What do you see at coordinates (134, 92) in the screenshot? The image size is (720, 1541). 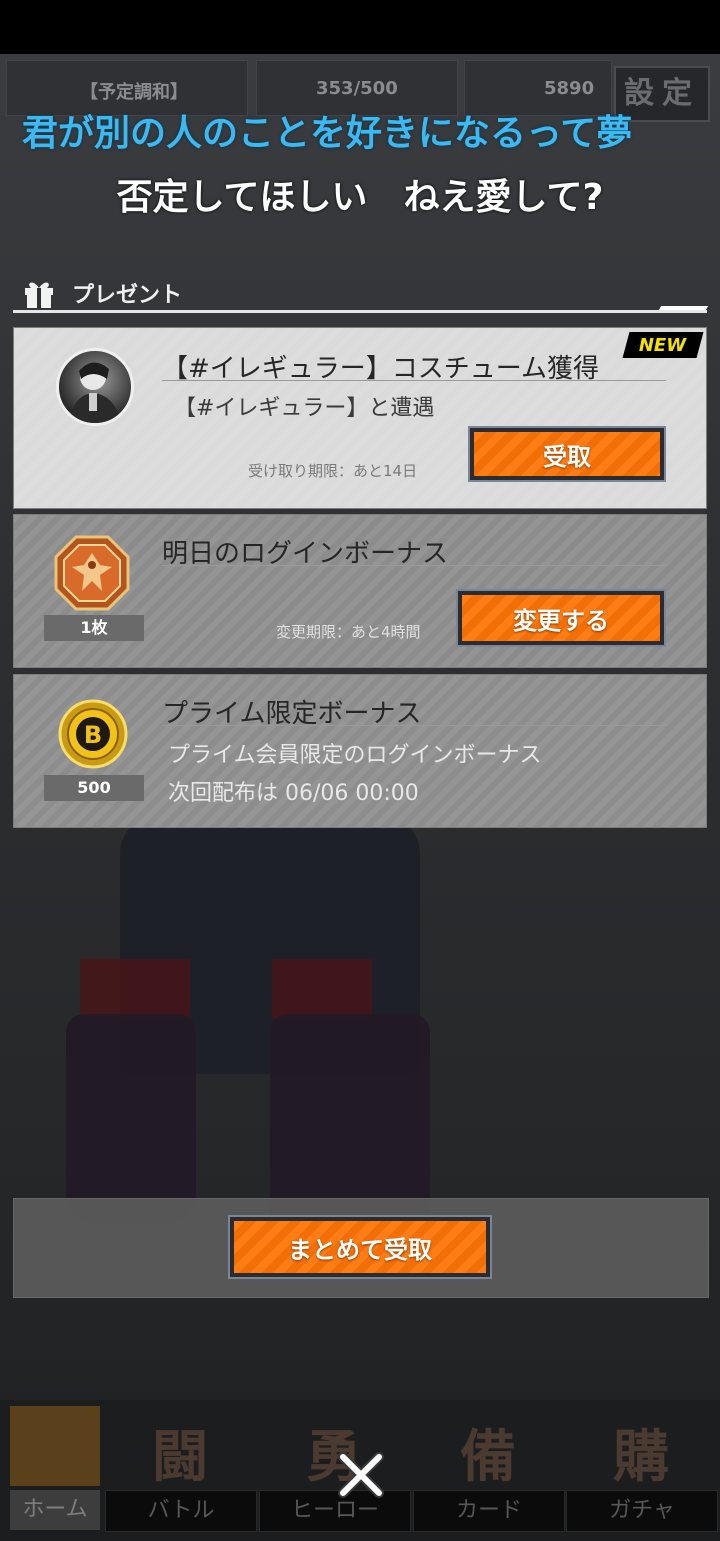 I see `hud-status-label: 【予定調和】` at bounding box center [134, 92].